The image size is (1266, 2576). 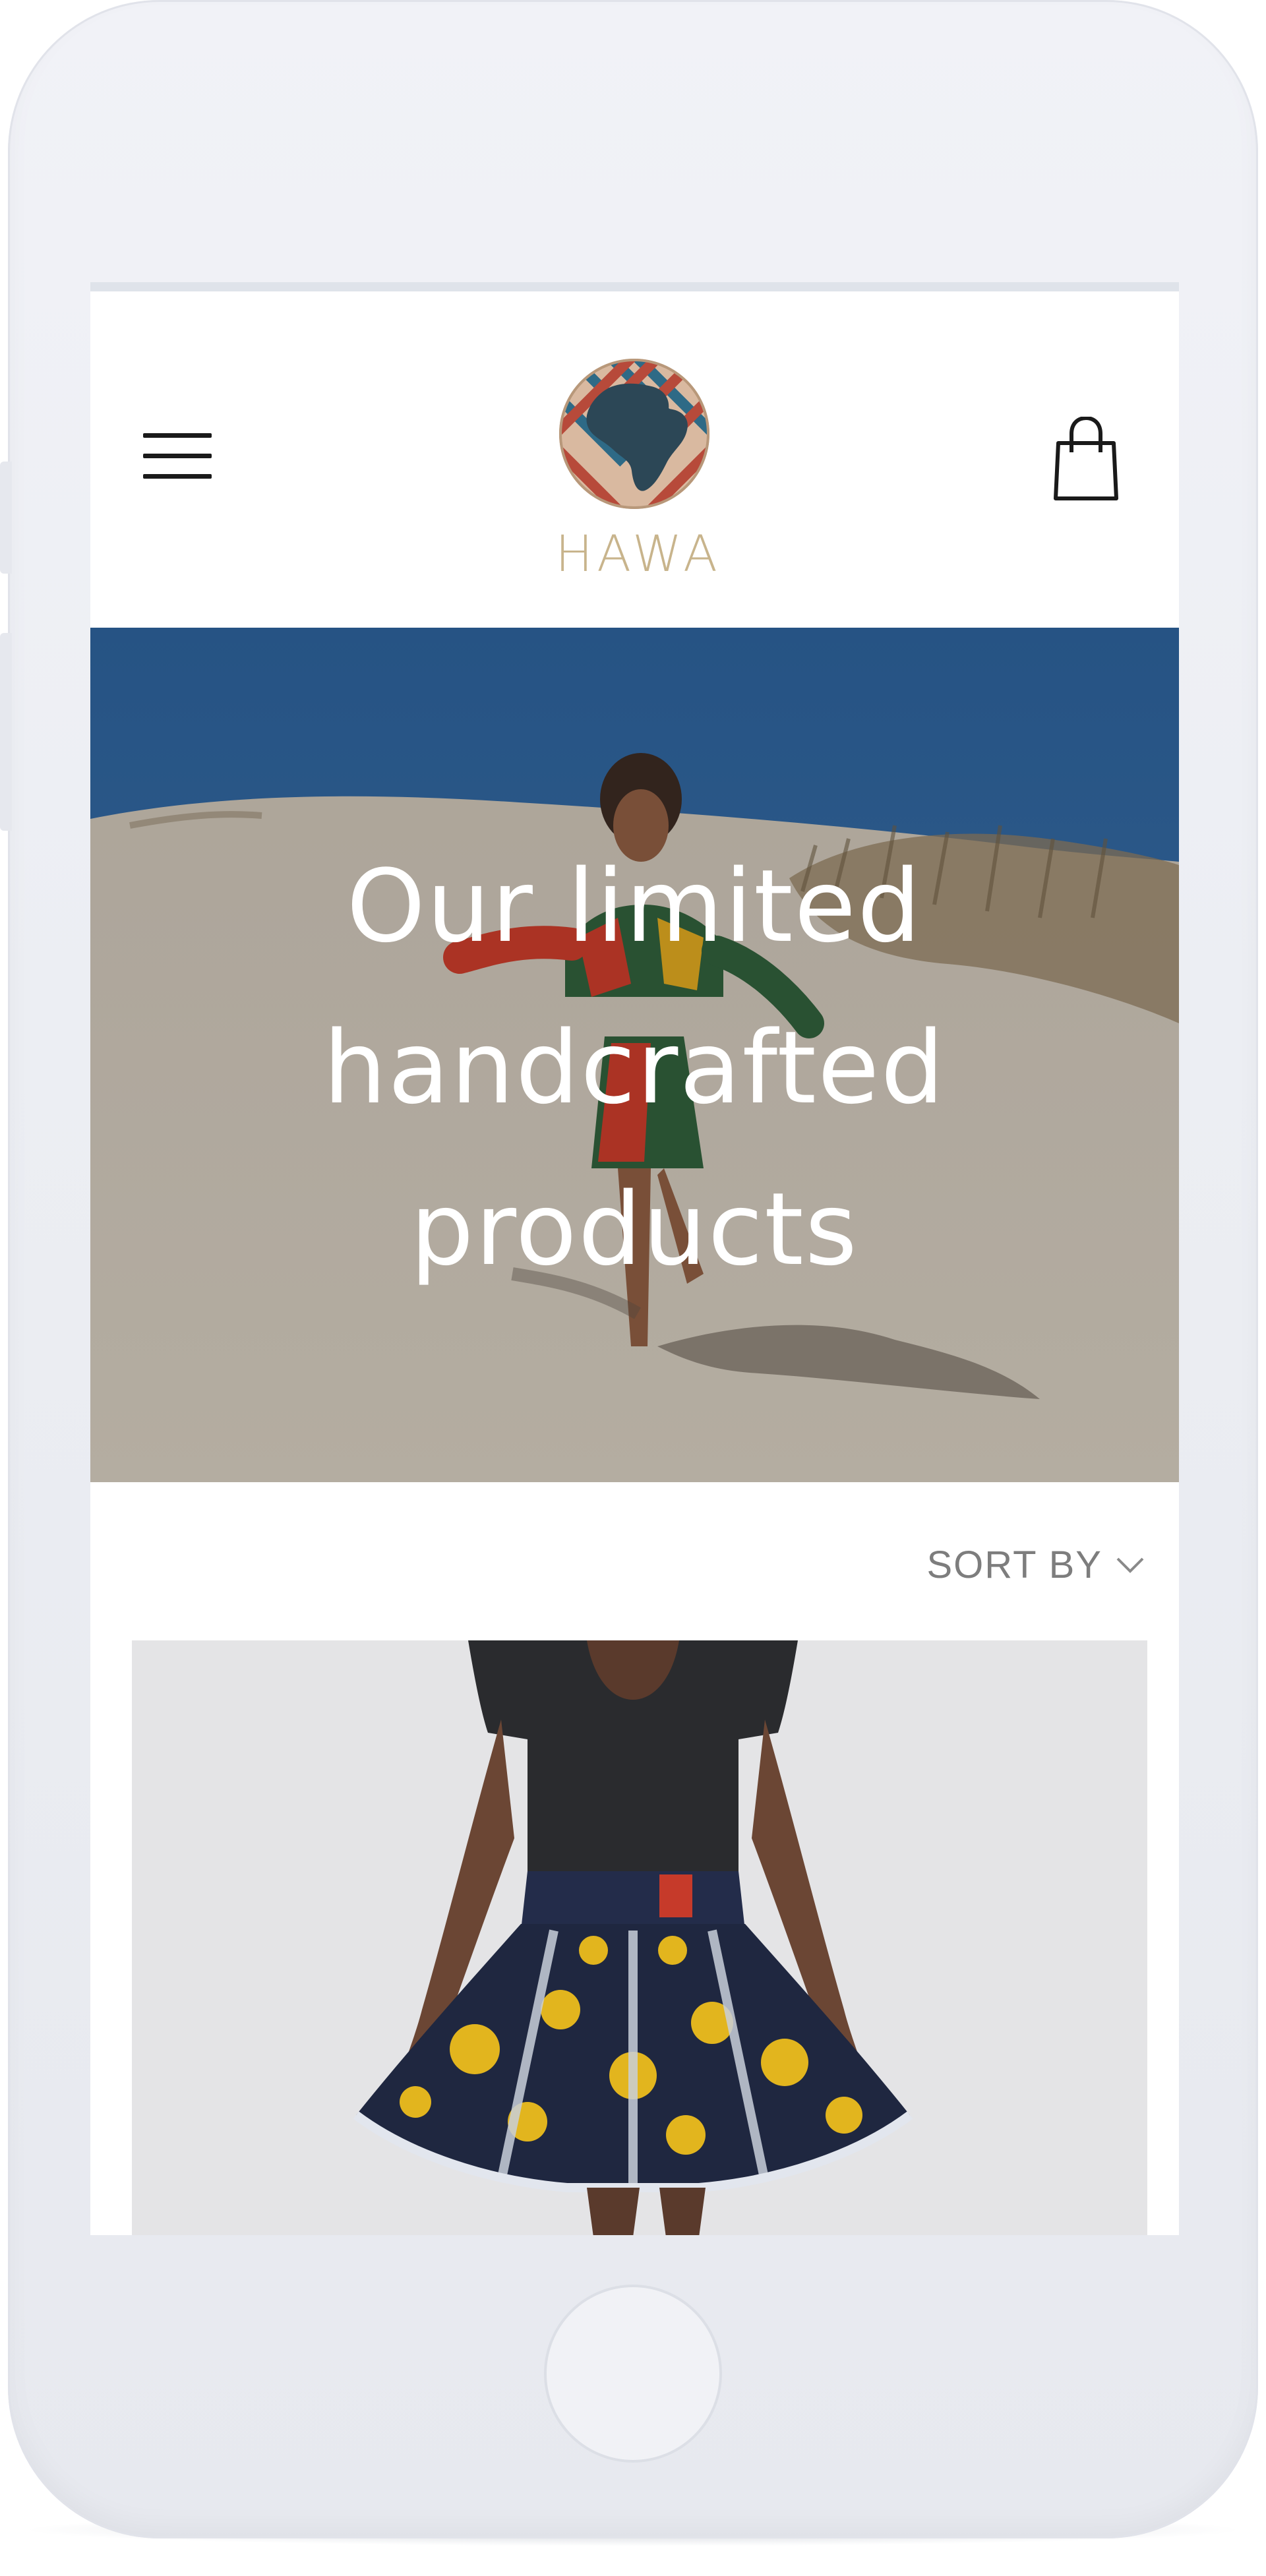 I want to click on site-header: HAWA, so click(x=634, y=460).